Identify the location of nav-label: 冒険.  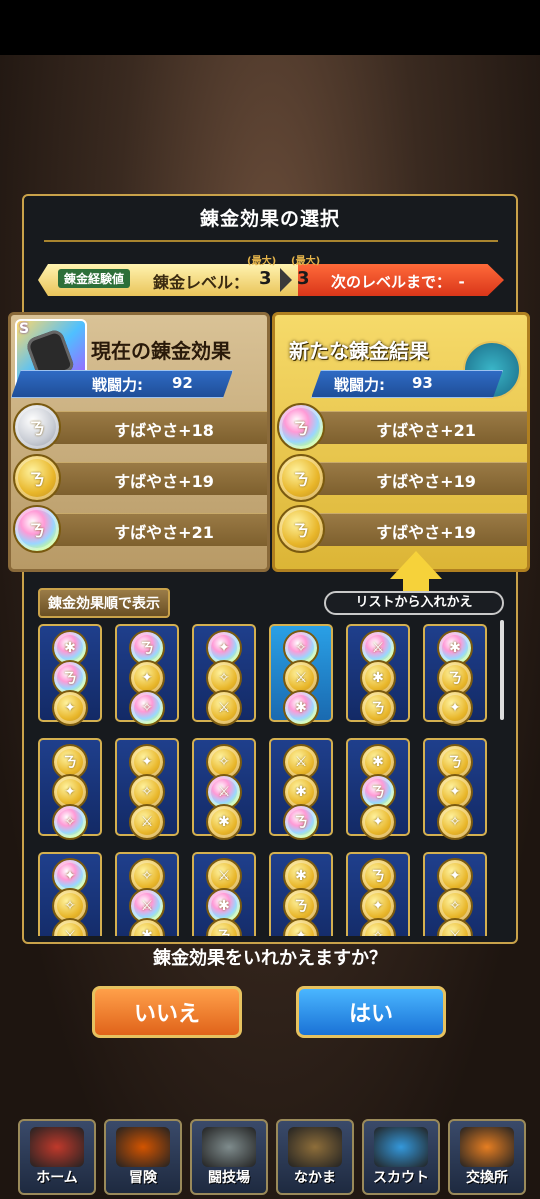
(143, 1178).